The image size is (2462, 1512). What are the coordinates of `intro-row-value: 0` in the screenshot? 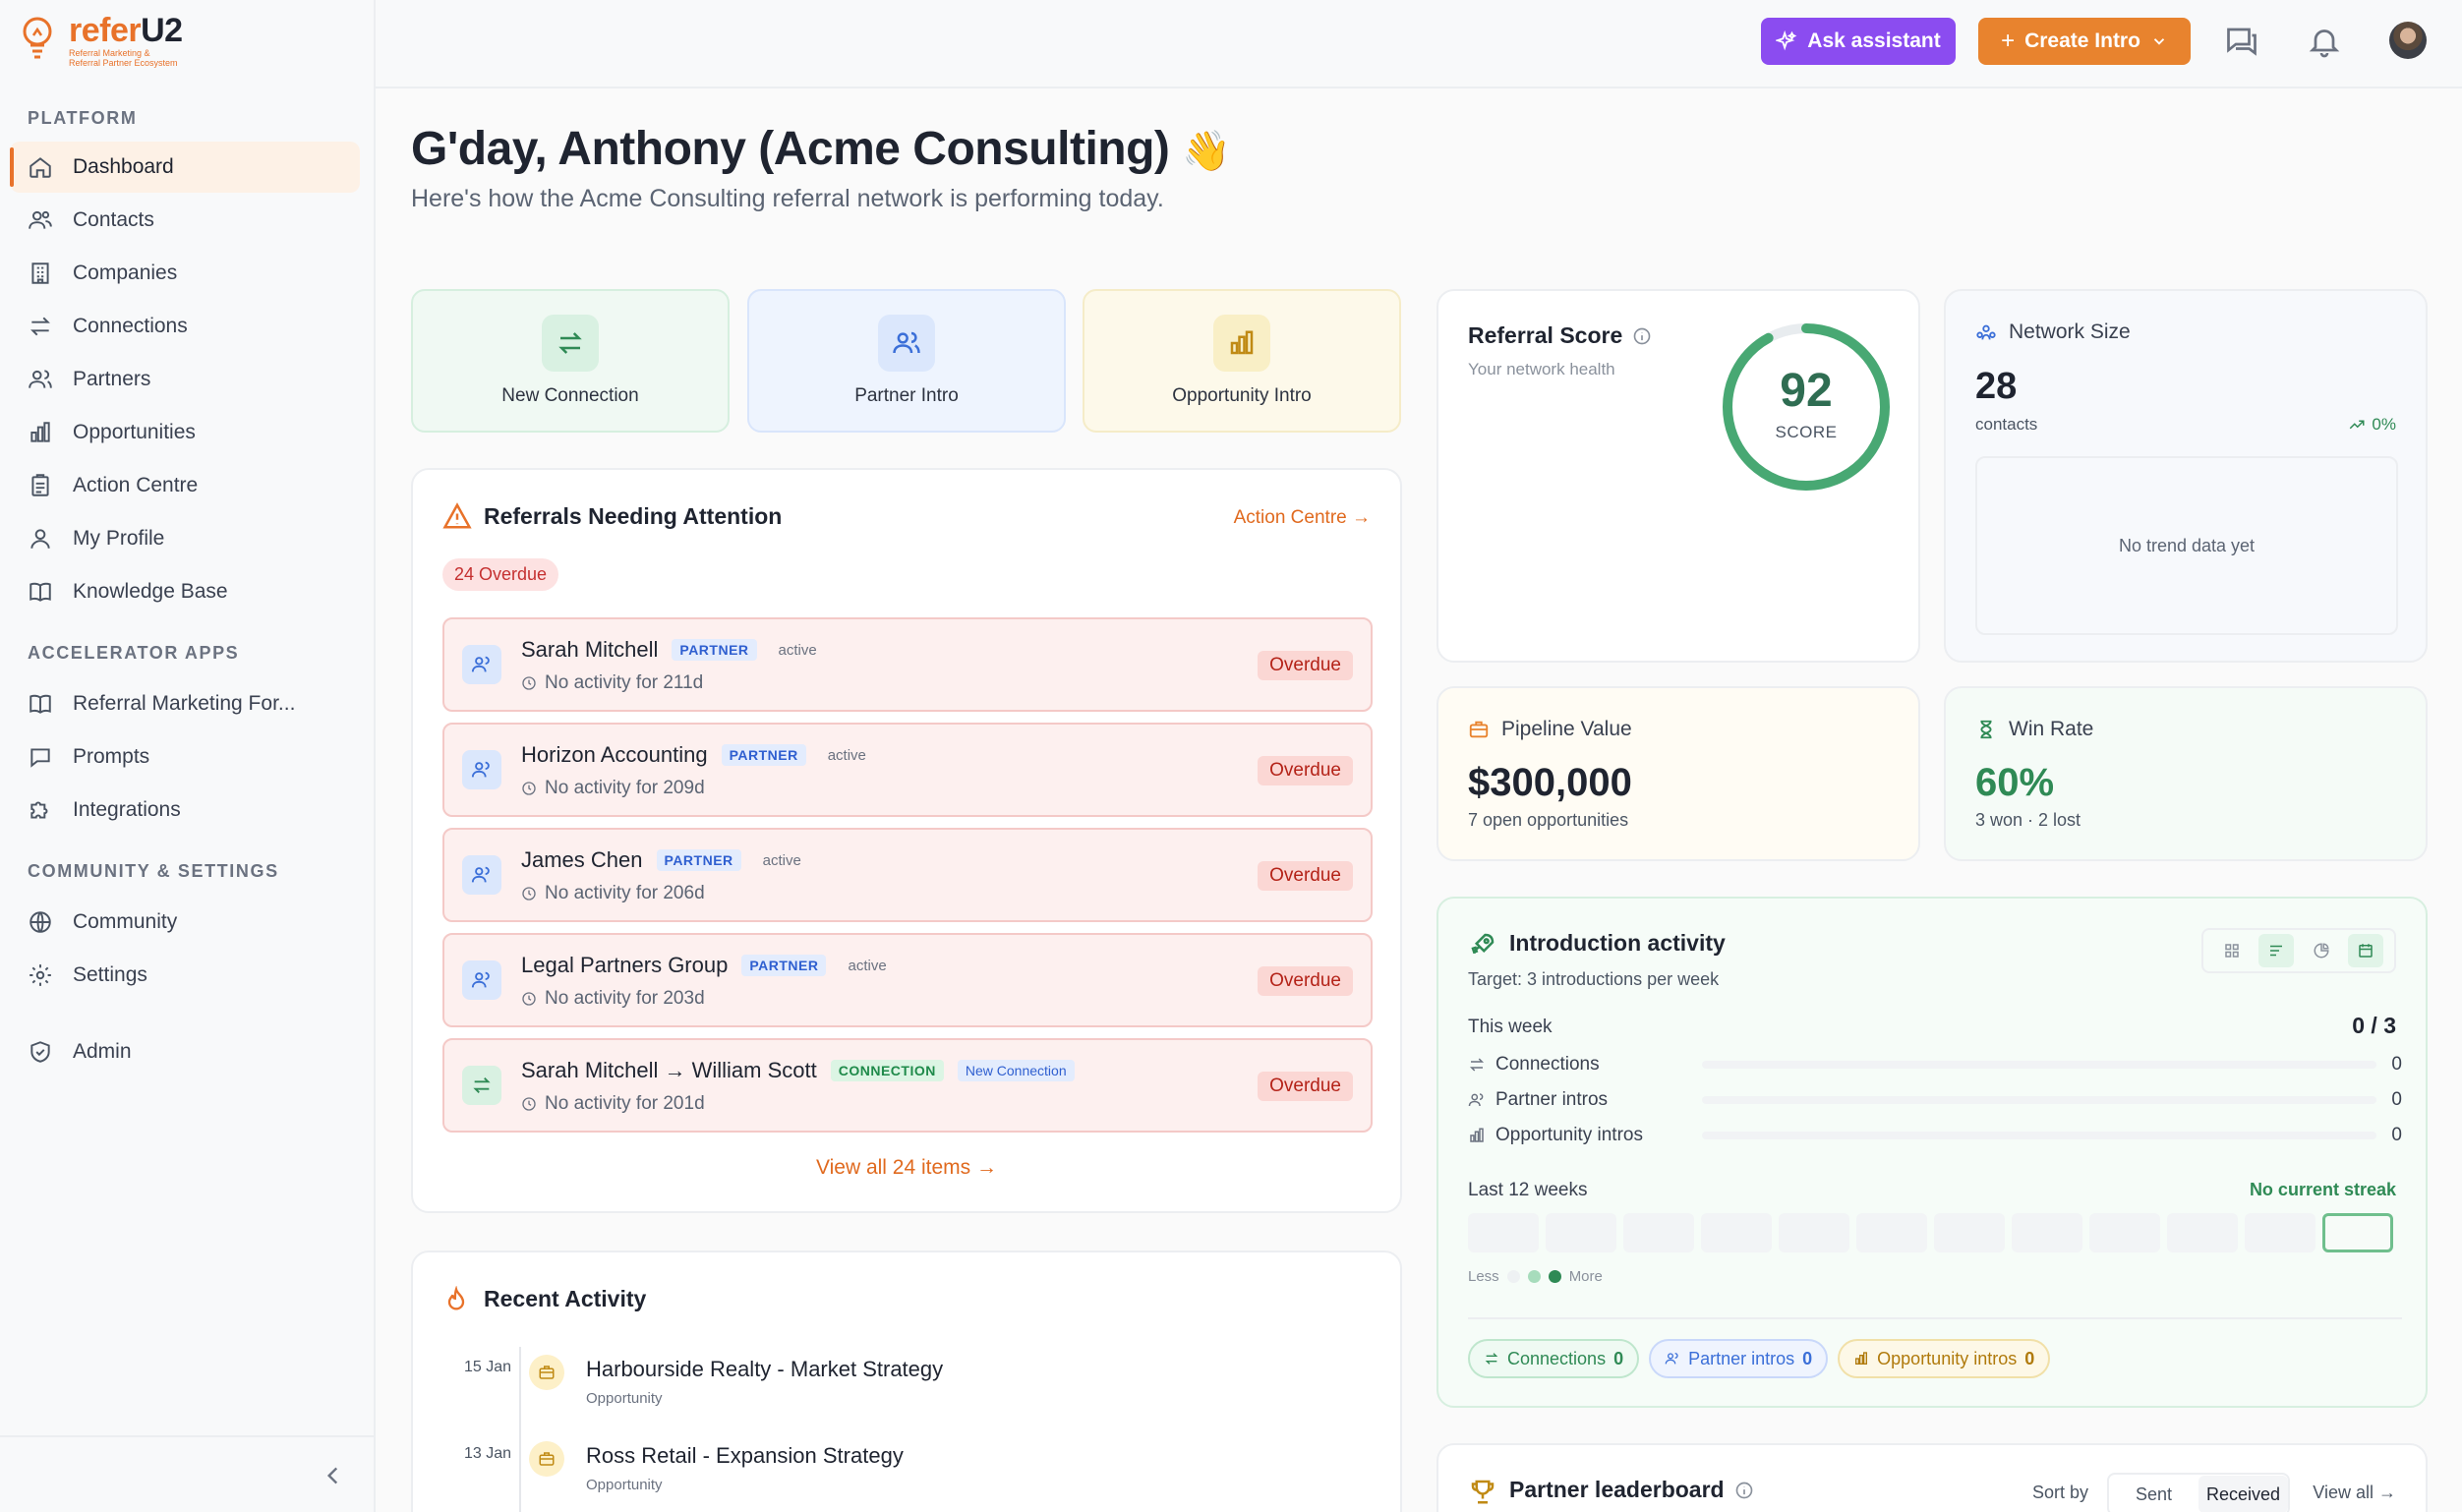 It's located at (2396, 1099).